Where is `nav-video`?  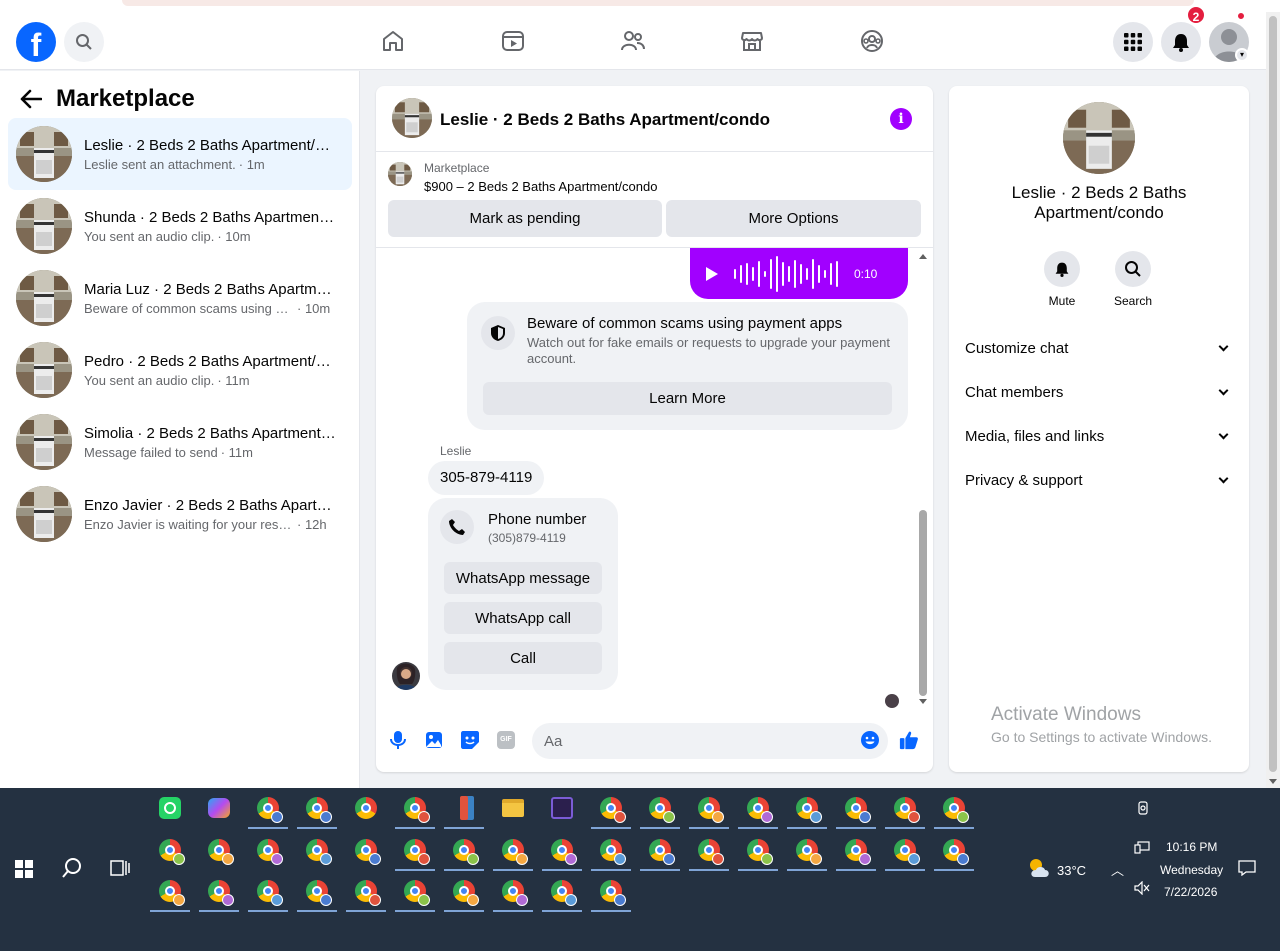 nav-video is located at coordinates (513, 41).